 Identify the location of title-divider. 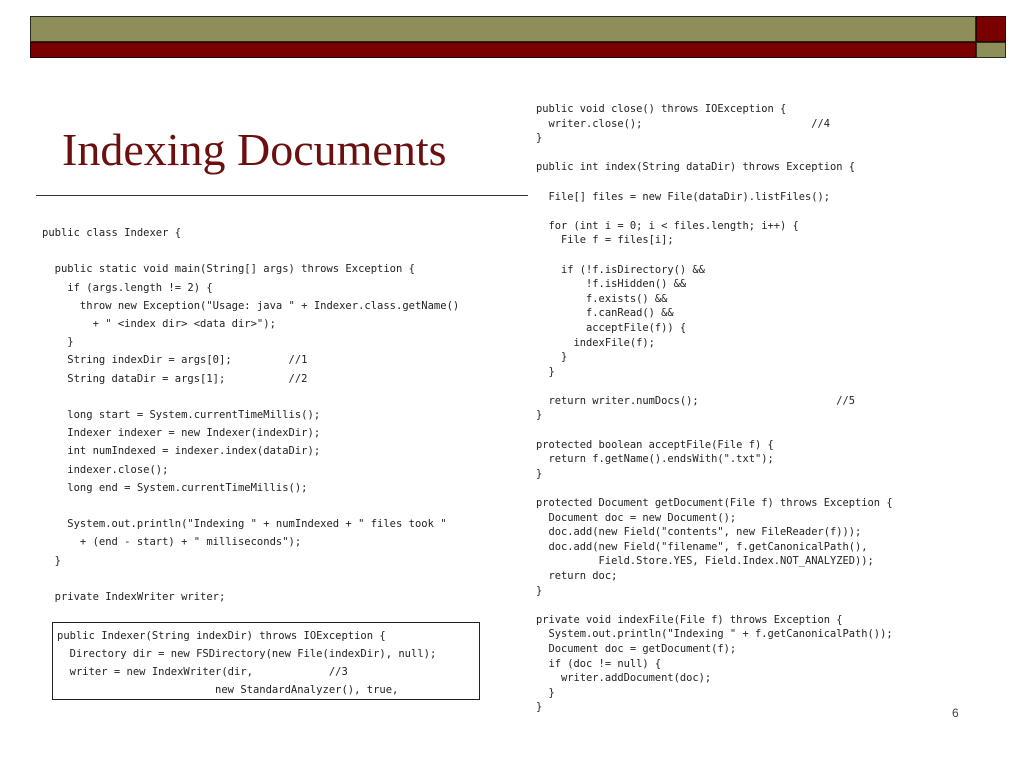
(282, 195).